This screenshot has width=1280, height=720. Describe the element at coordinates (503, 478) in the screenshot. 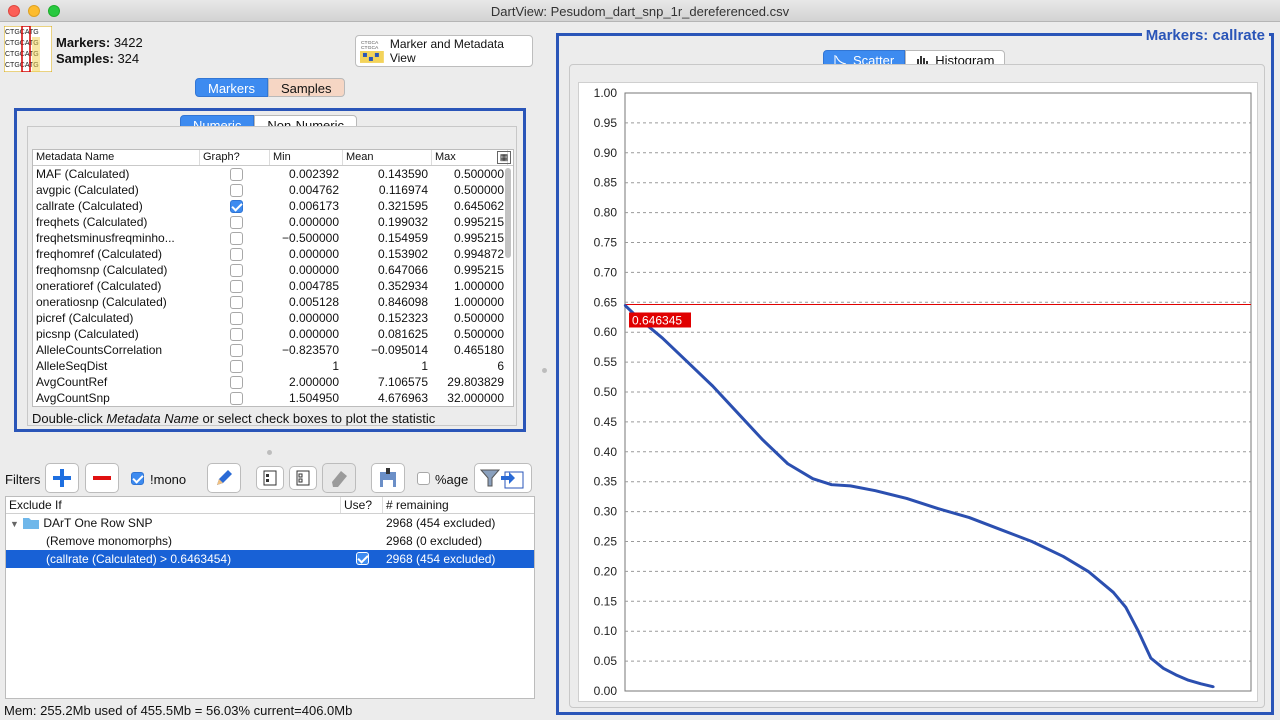

I see `apply-filters-button` at that location.